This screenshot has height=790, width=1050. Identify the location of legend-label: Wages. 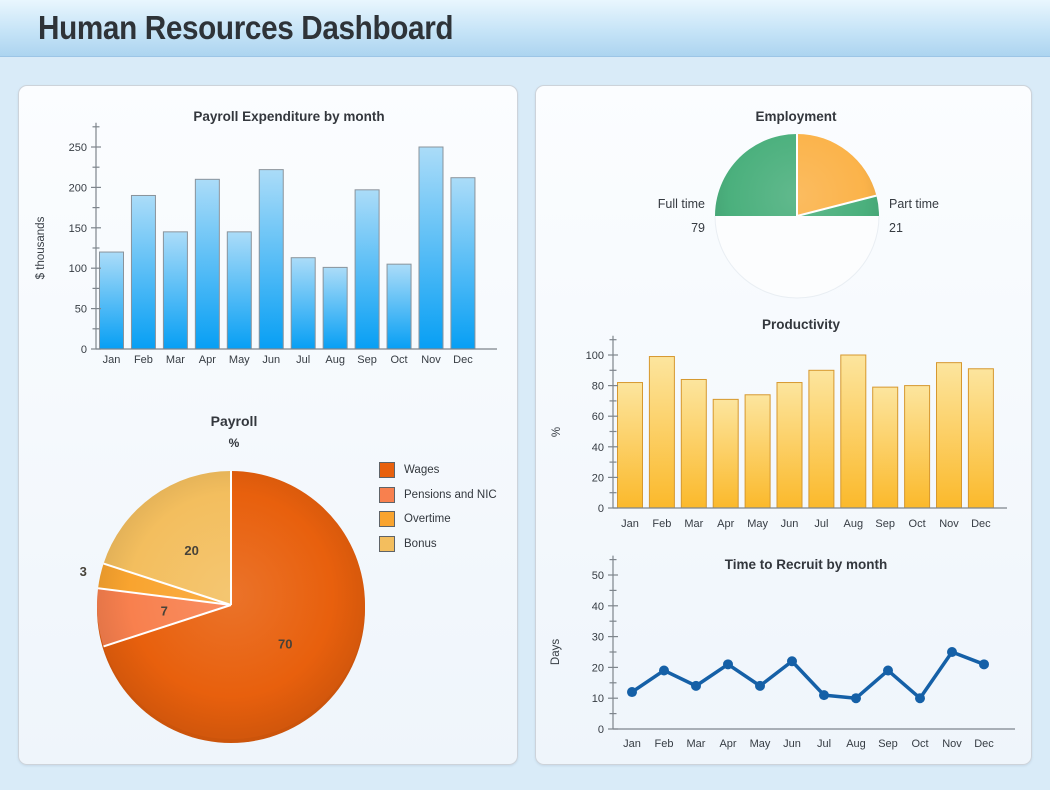
(422, 470).